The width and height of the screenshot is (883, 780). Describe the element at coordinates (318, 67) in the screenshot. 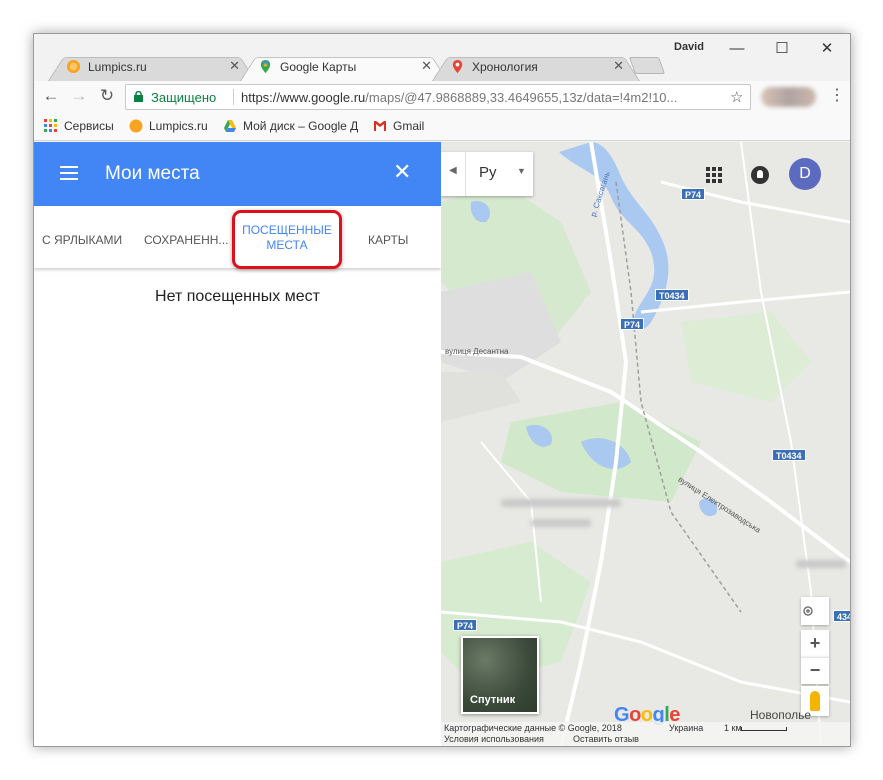

I see `tab-title: Google Карты` at that location.